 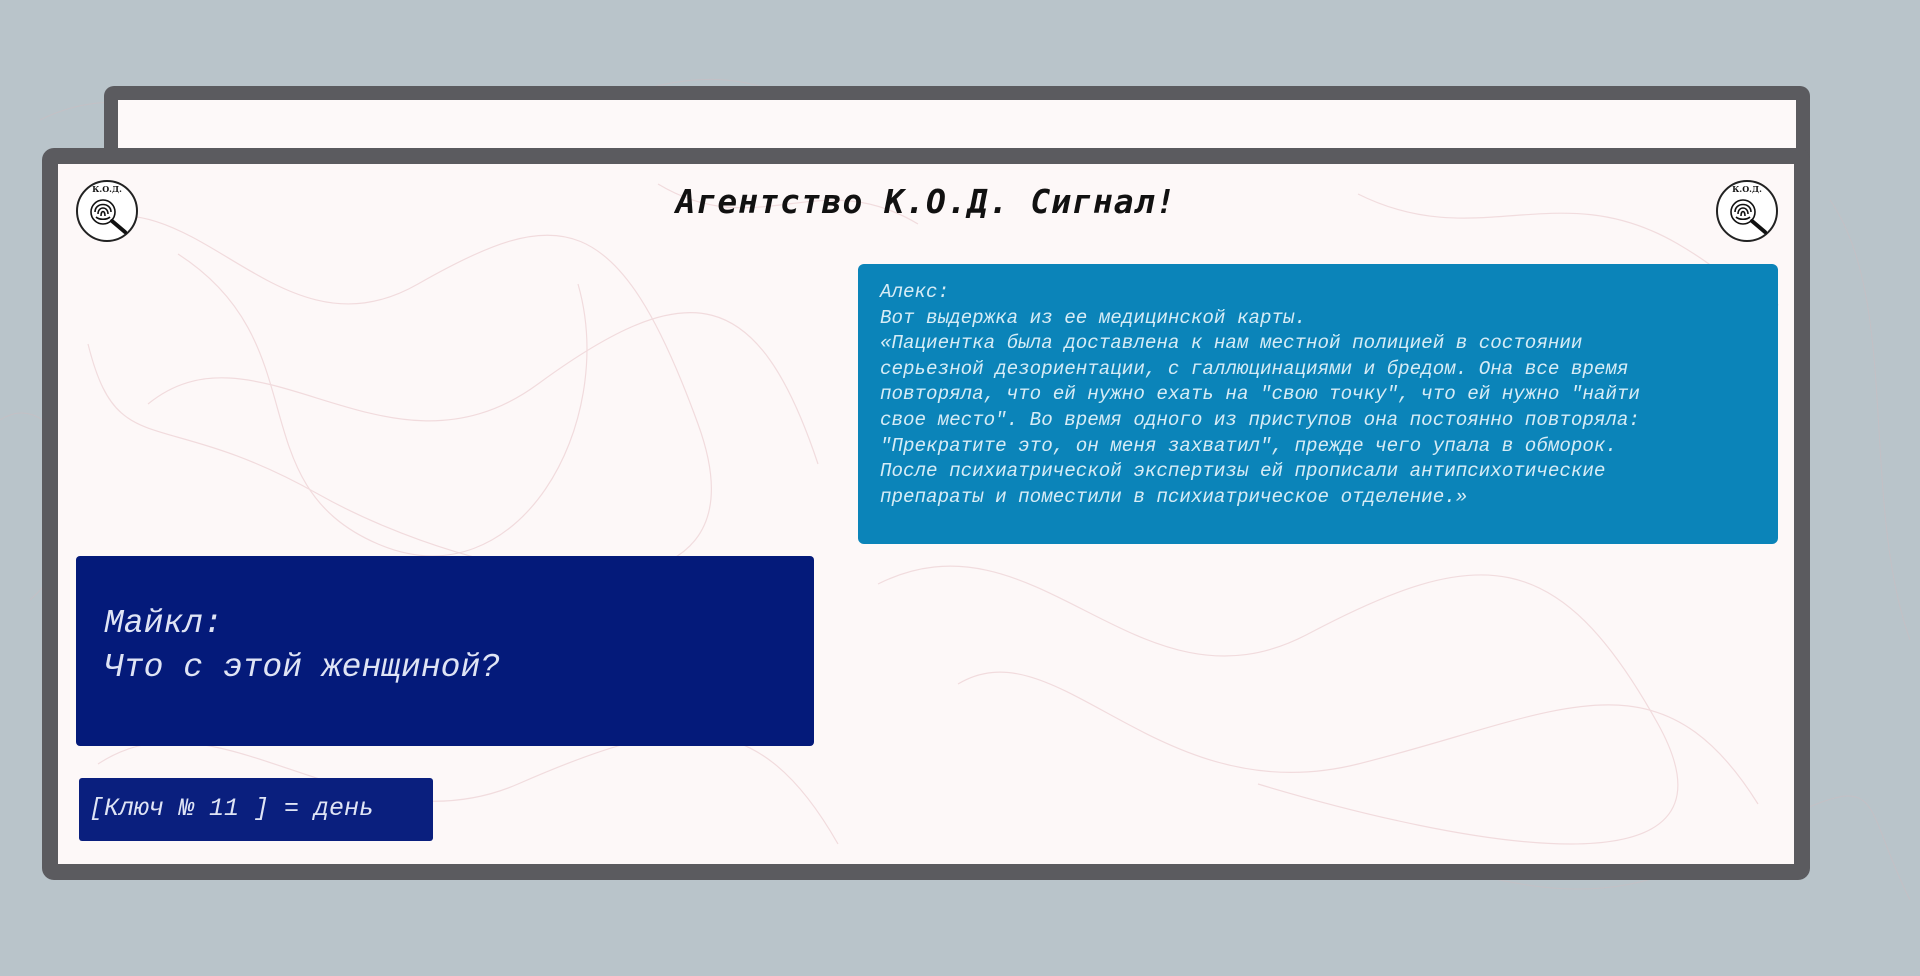 What do you see at coordinates (915, 292) in the screenshot?
I see `alex-speaker-name: Алекс:` at bounding box center [915, 292].